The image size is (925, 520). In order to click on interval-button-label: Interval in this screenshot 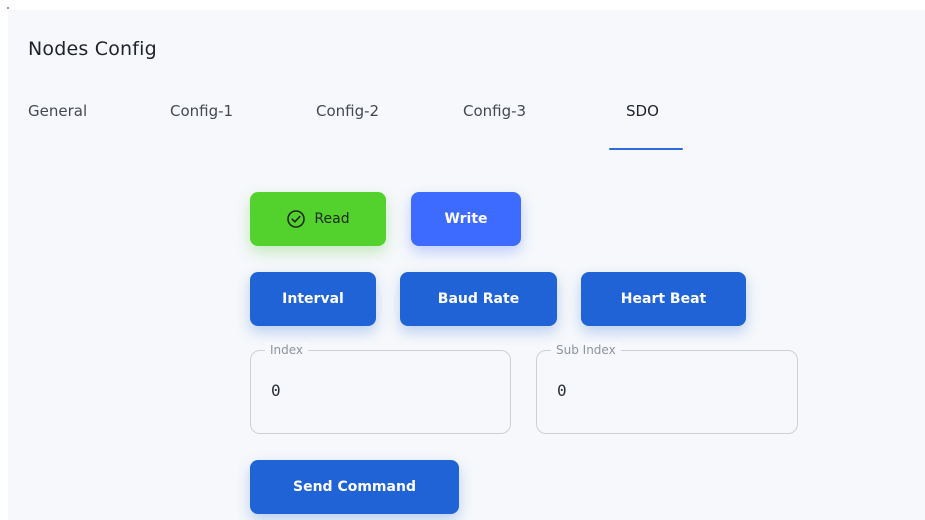, I will do `click(313, 299)`.